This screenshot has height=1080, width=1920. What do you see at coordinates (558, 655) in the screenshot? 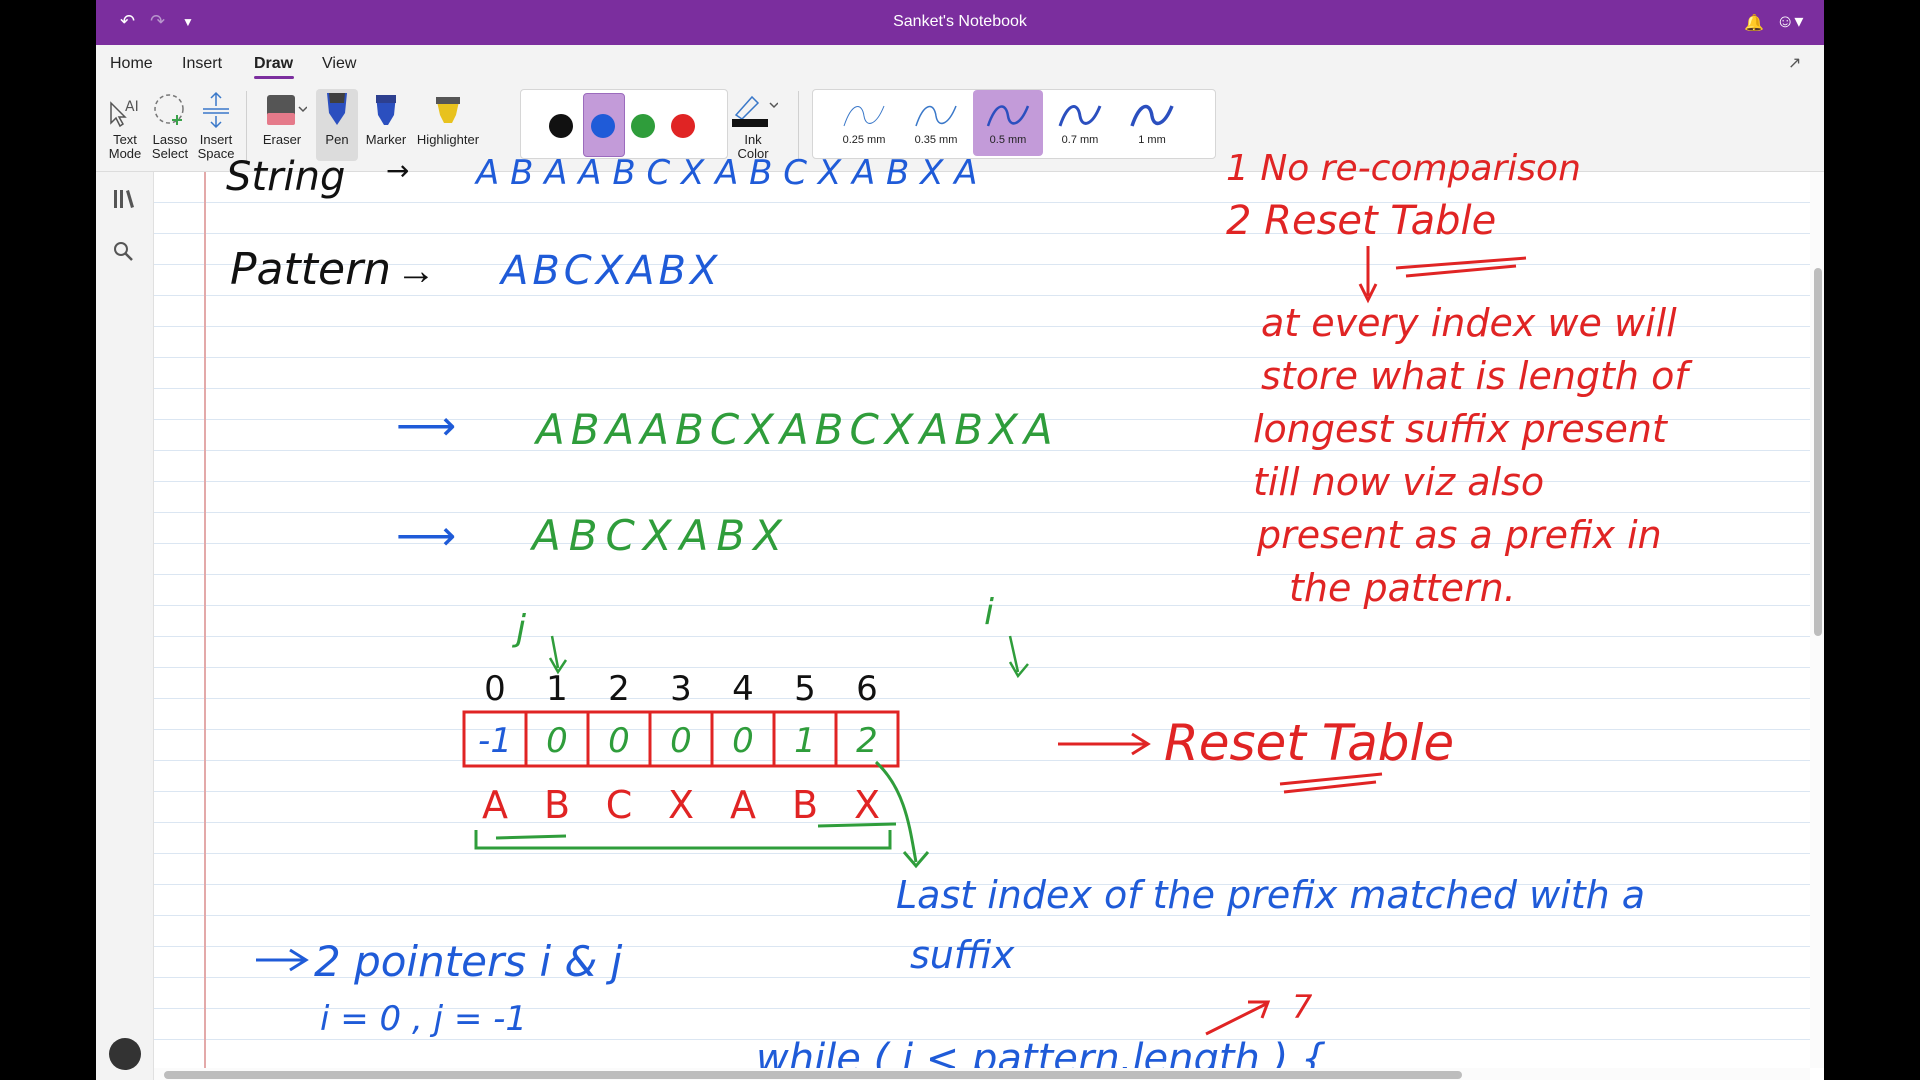
I see `j-arrow` at bounding box center [558, 655].